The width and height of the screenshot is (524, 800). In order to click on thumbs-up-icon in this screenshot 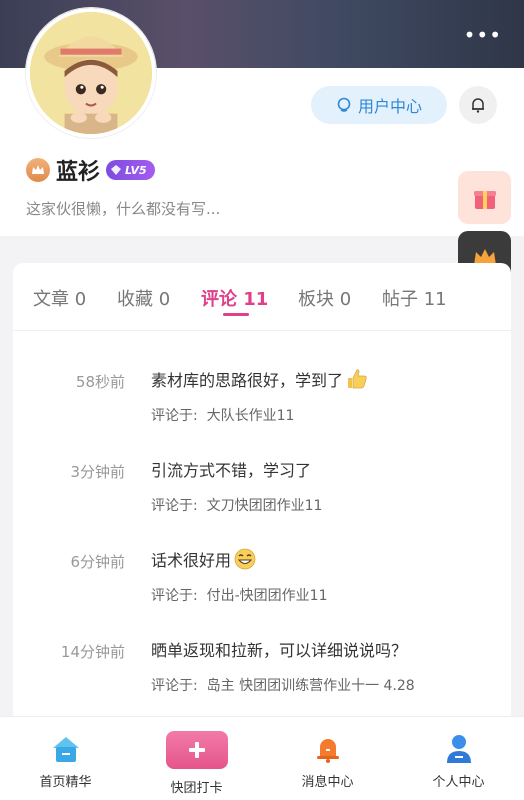, I will do `click(357, 379)`.